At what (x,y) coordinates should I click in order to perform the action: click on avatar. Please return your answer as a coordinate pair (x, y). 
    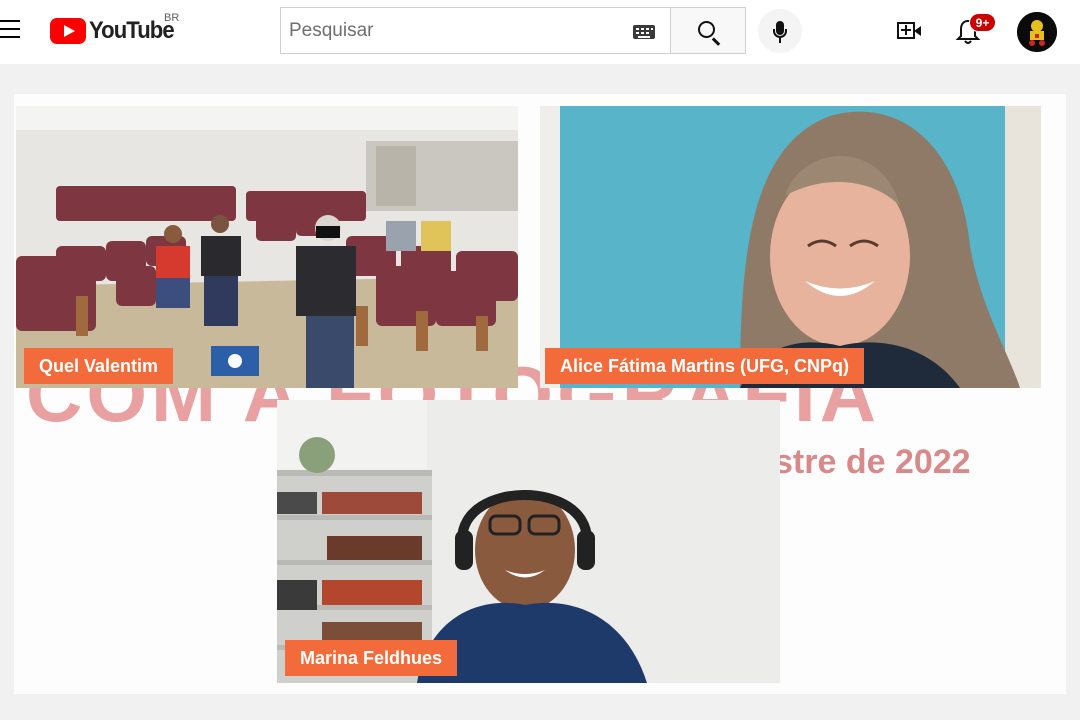
    Looking at the image, I should click on (1037, 32).